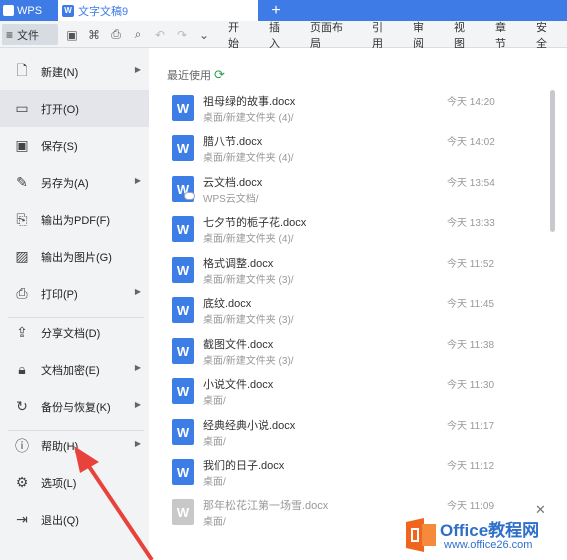 The width and height of the screenshot is (567, 560). What do you see at coordinates (471, 183) in the screenshot?
I see `recent-item-time: 今天 13:54` at bounding box center [471, 183].